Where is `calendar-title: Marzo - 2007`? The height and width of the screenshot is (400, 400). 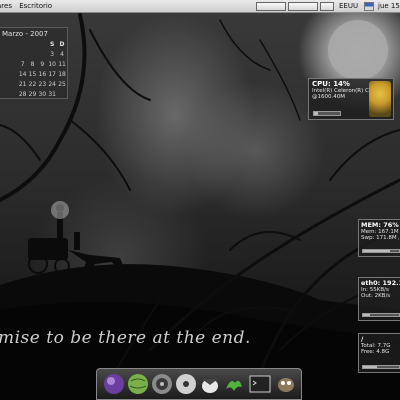 calendar-title: Marzo - 2007 is located at coordinates (25, 34).